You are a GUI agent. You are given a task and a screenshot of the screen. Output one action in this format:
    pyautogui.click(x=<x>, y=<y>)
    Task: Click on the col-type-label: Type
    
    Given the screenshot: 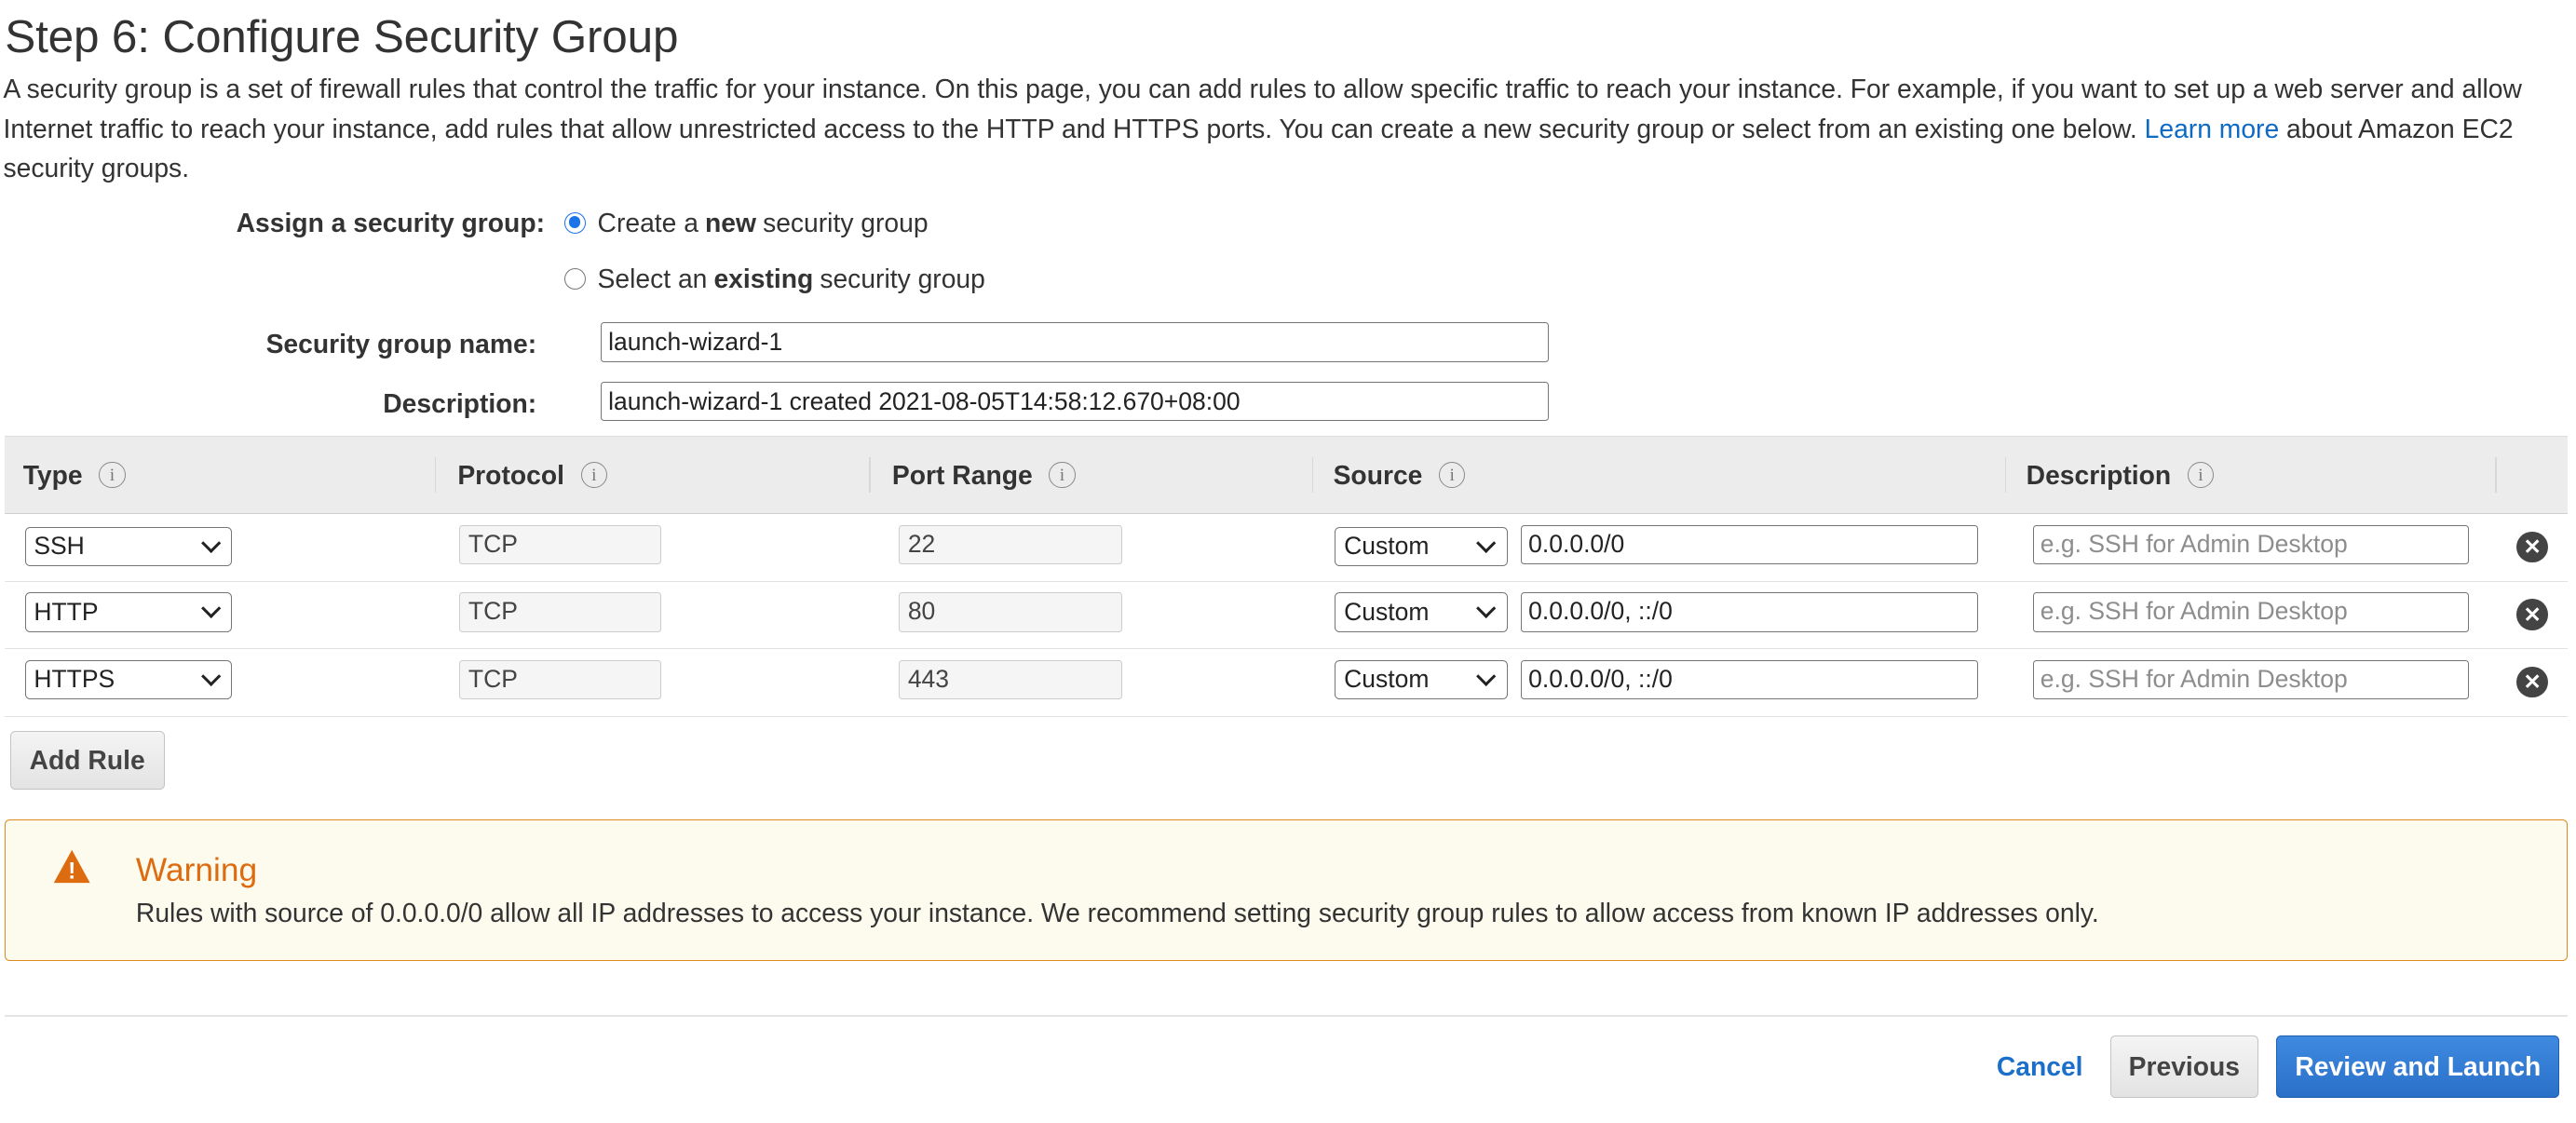 What is the action you would take?
    pyautogui.click(x=52, y=475)
    